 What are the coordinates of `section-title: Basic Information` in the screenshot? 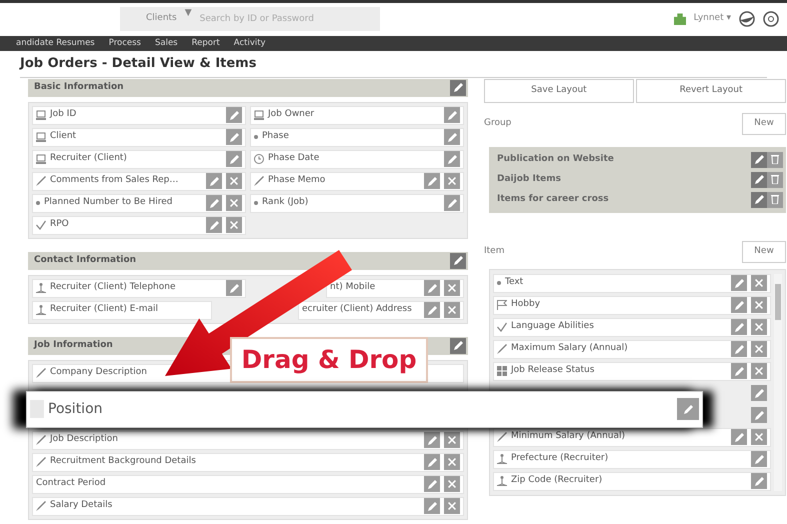 It's located at (79, 87).